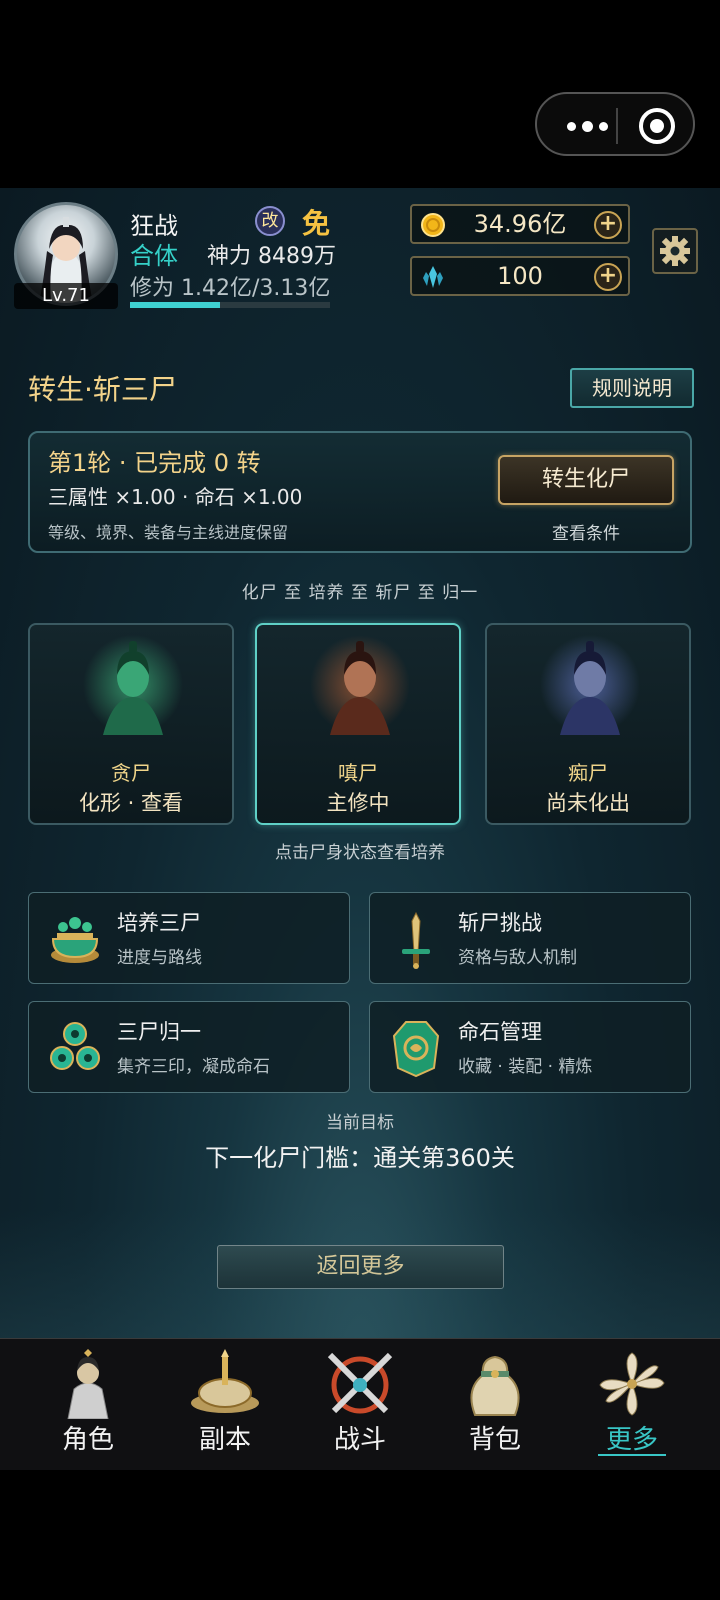 This screenshot has width=720, height=1600. What do you see at coordinates (608, 225) in the screenshot?
I see `add-gold-button: +` at bounding box center [608, 225].